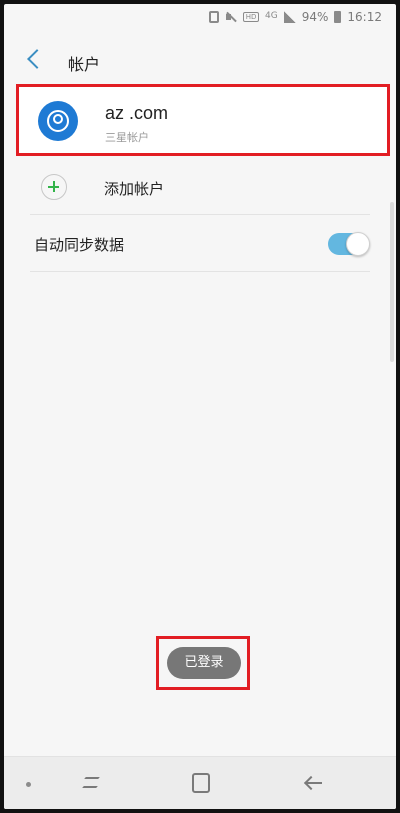  What do you see at coordinates (200, 244) in the screenshot?
I see `auto-sync-item: 自动同步数据` at bounding box center [200, 244].